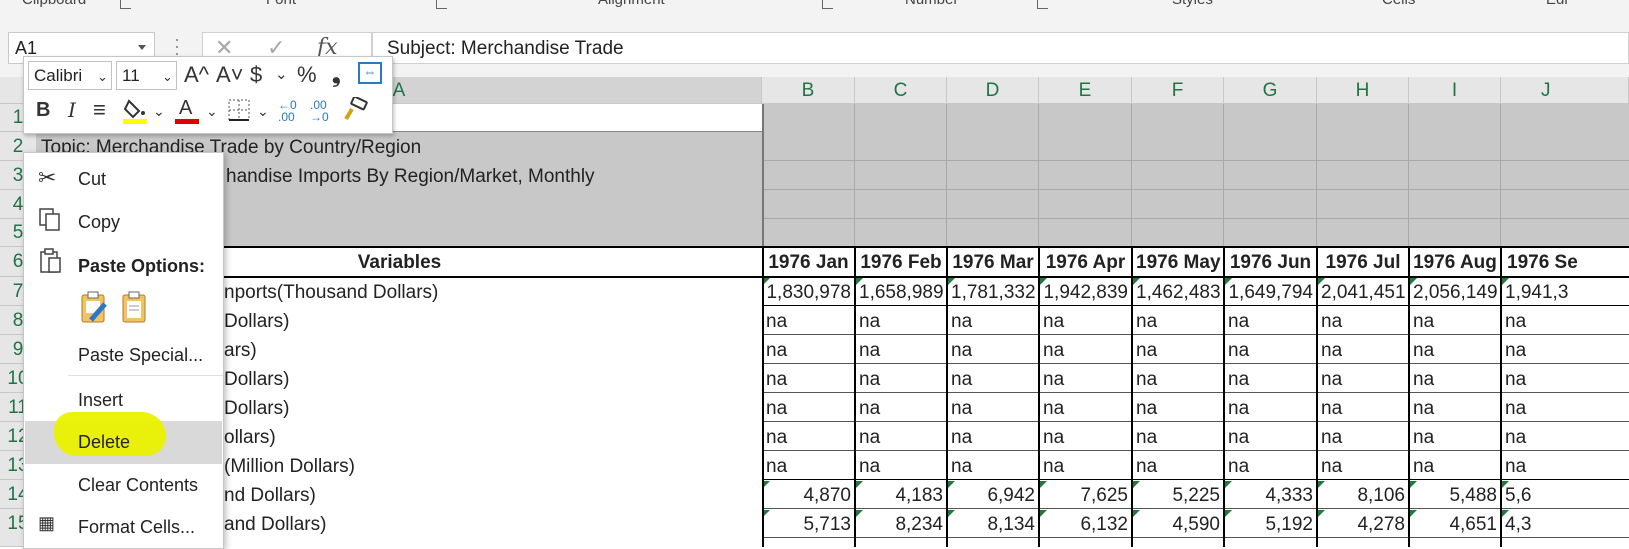  Describe the element at coordinates (146, 75) in the screenshot. I see `font-size-box: 11 ⌄` at that location.